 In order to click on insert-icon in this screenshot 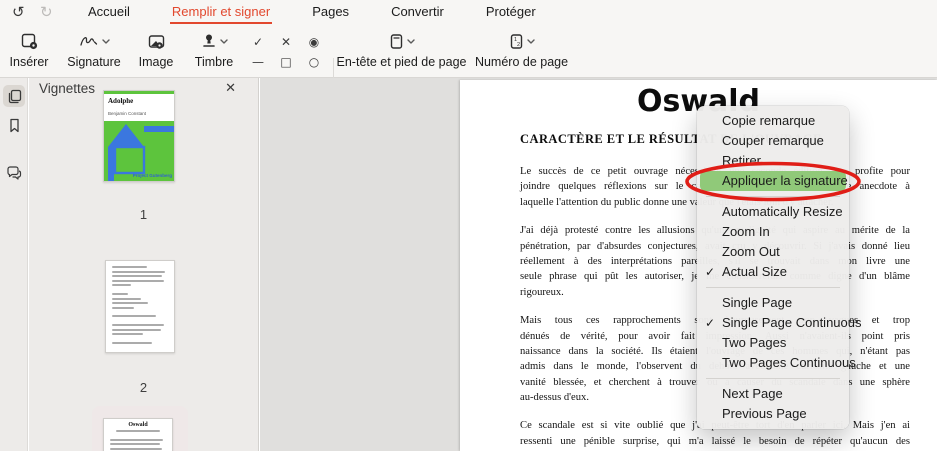, I will do `click(29, 41)`.